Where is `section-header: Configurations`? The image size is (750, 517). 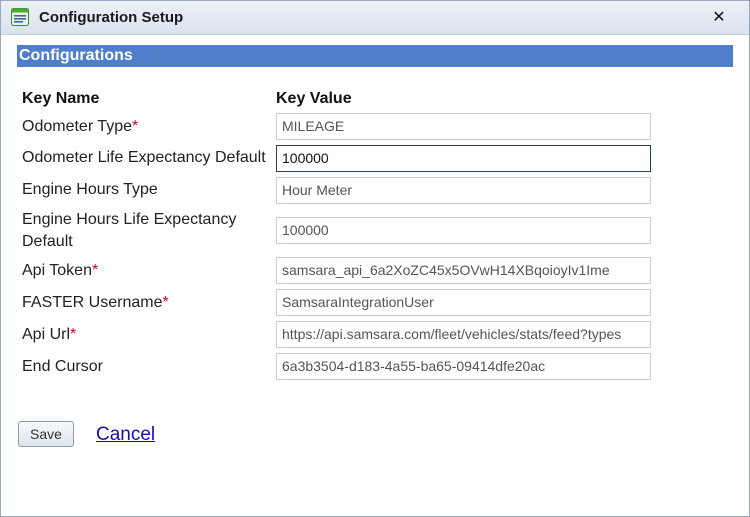 section-header: Configurations is located at coordinates (375, 56).